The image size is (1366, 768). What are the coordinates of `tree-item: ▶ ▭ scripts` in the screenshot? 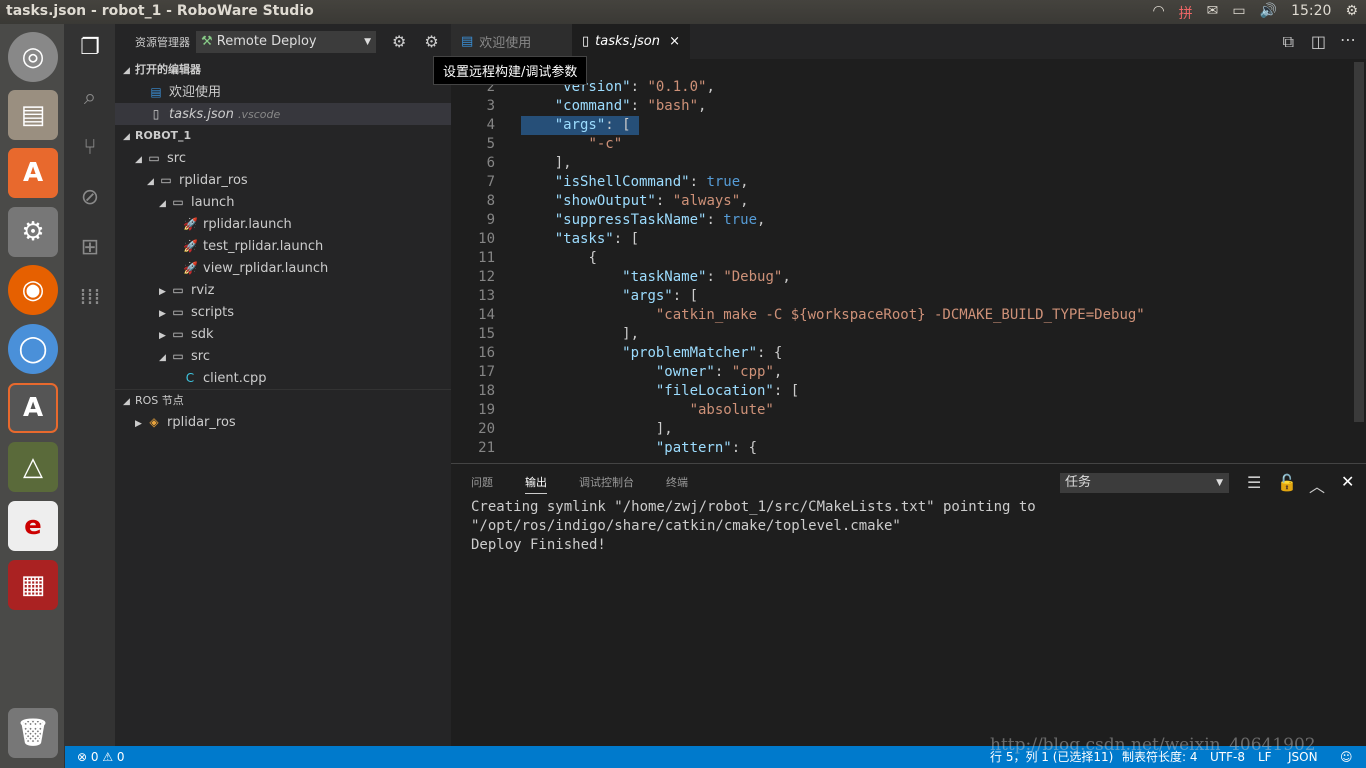 It's located at (283, 312).